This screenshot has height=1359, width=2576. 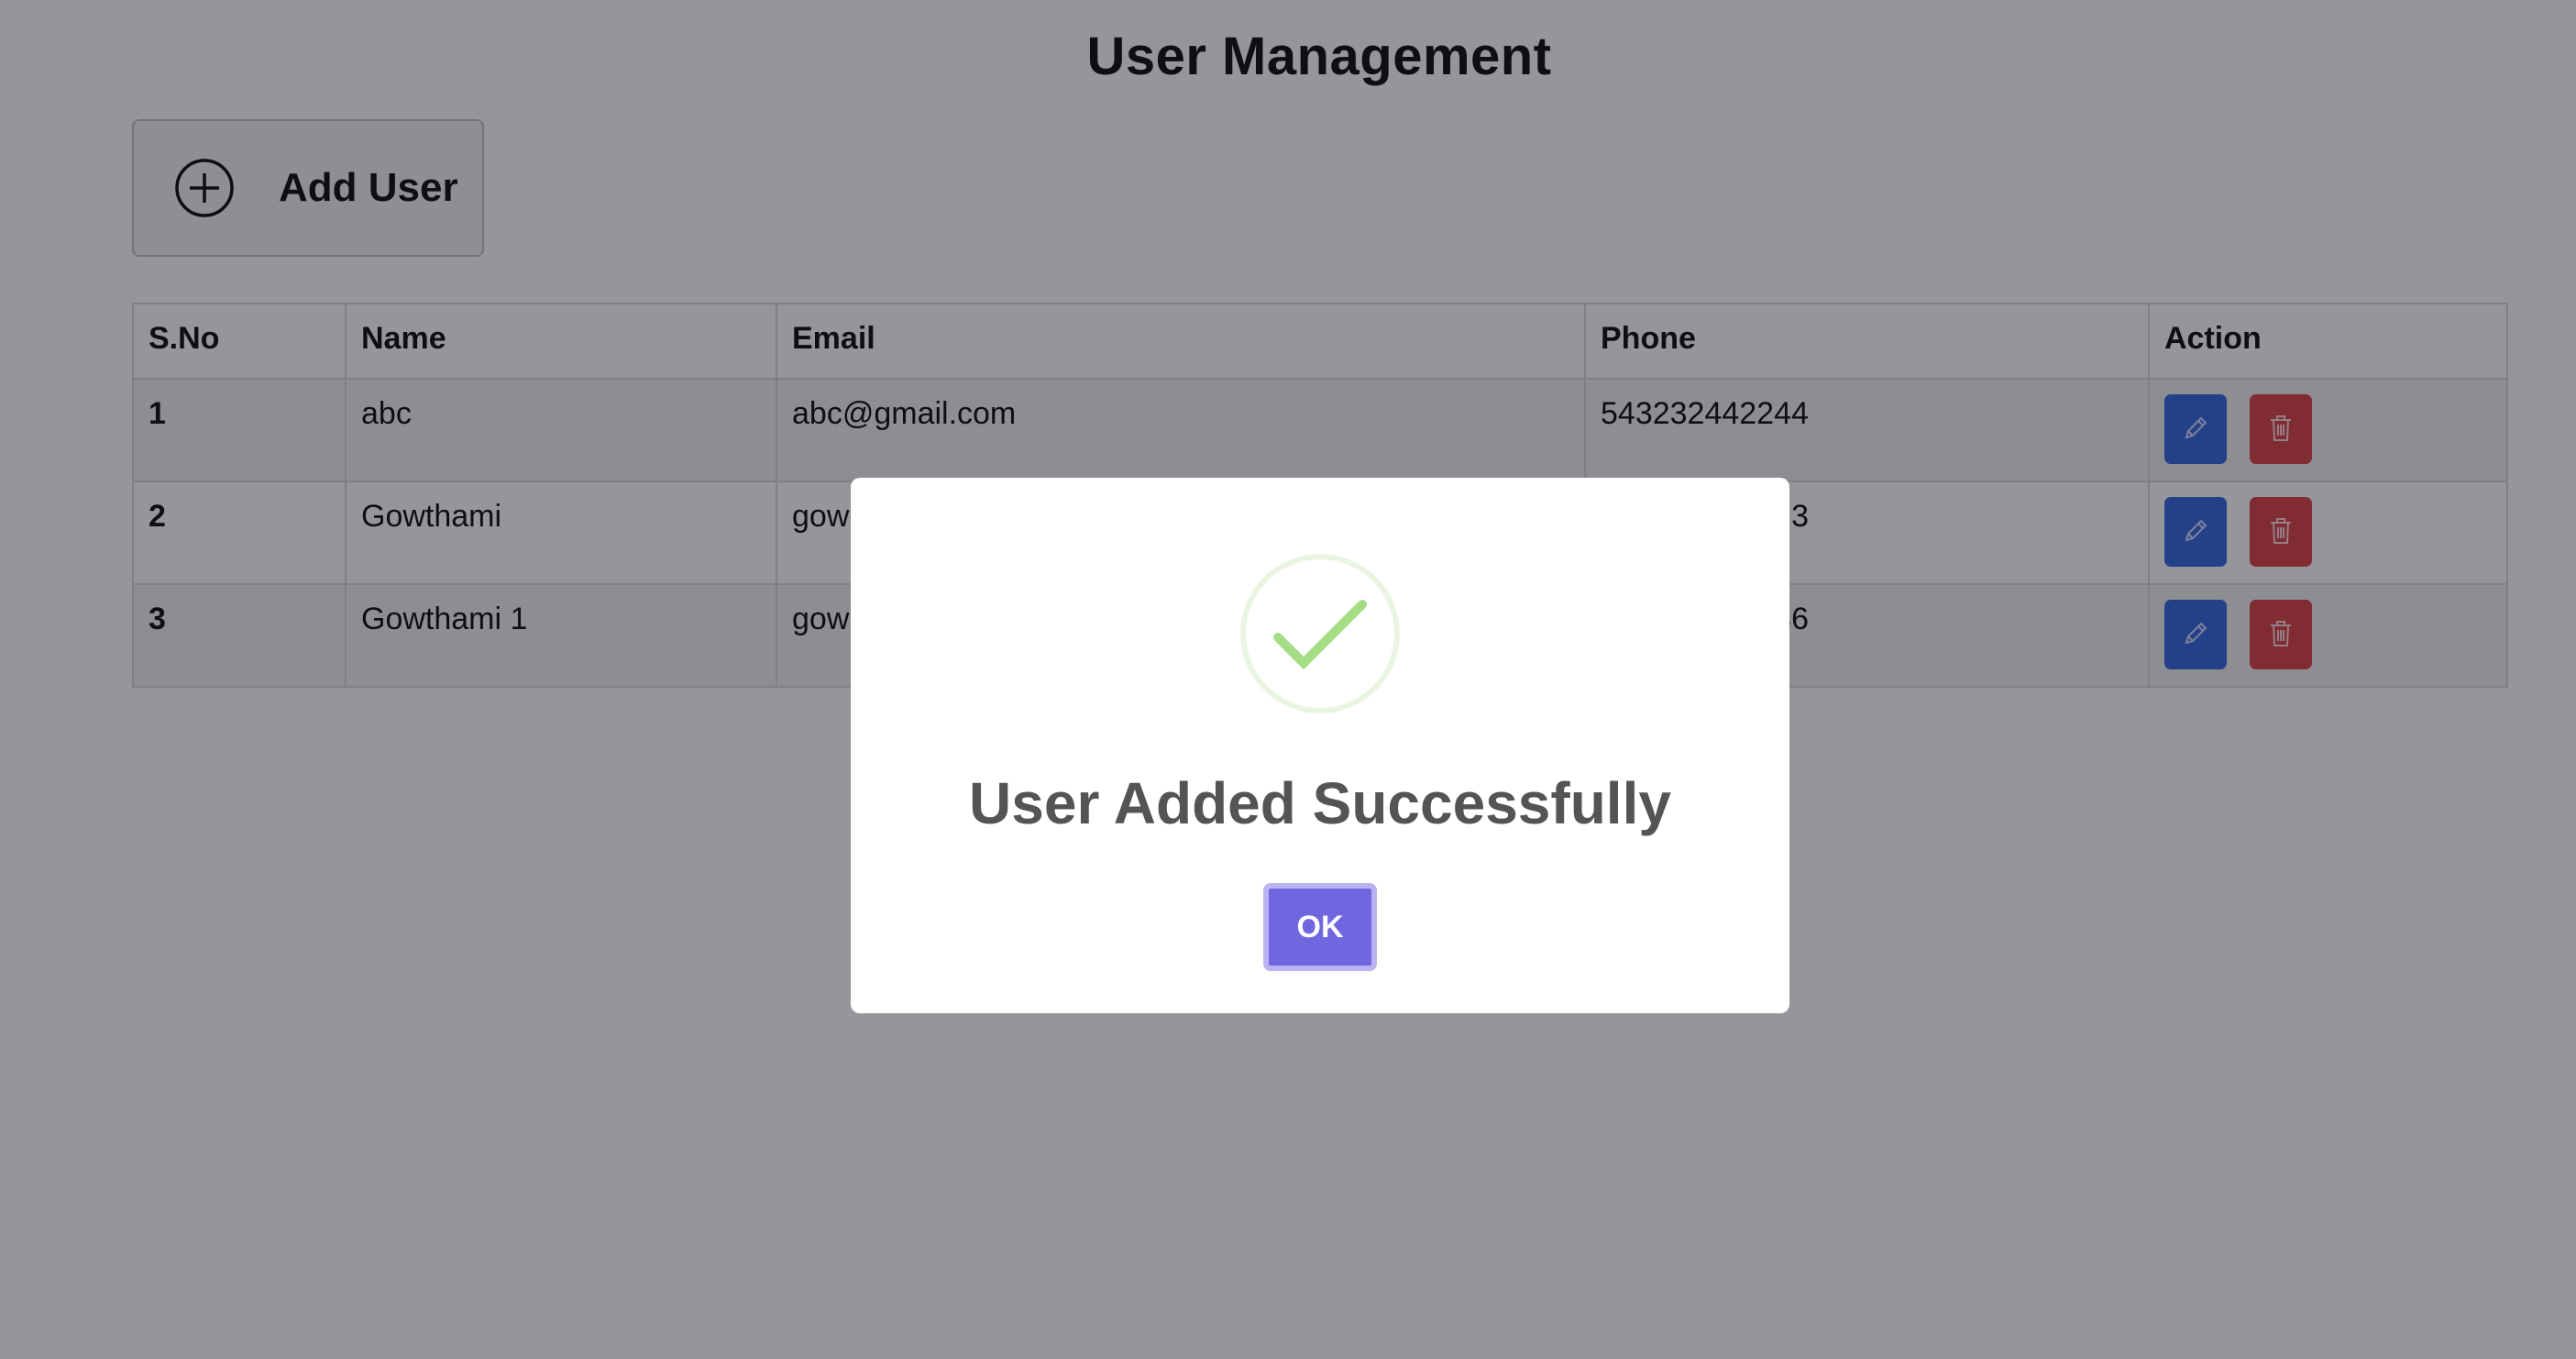 I want to click on checkmark-icon, so click(x=1320, y=633).